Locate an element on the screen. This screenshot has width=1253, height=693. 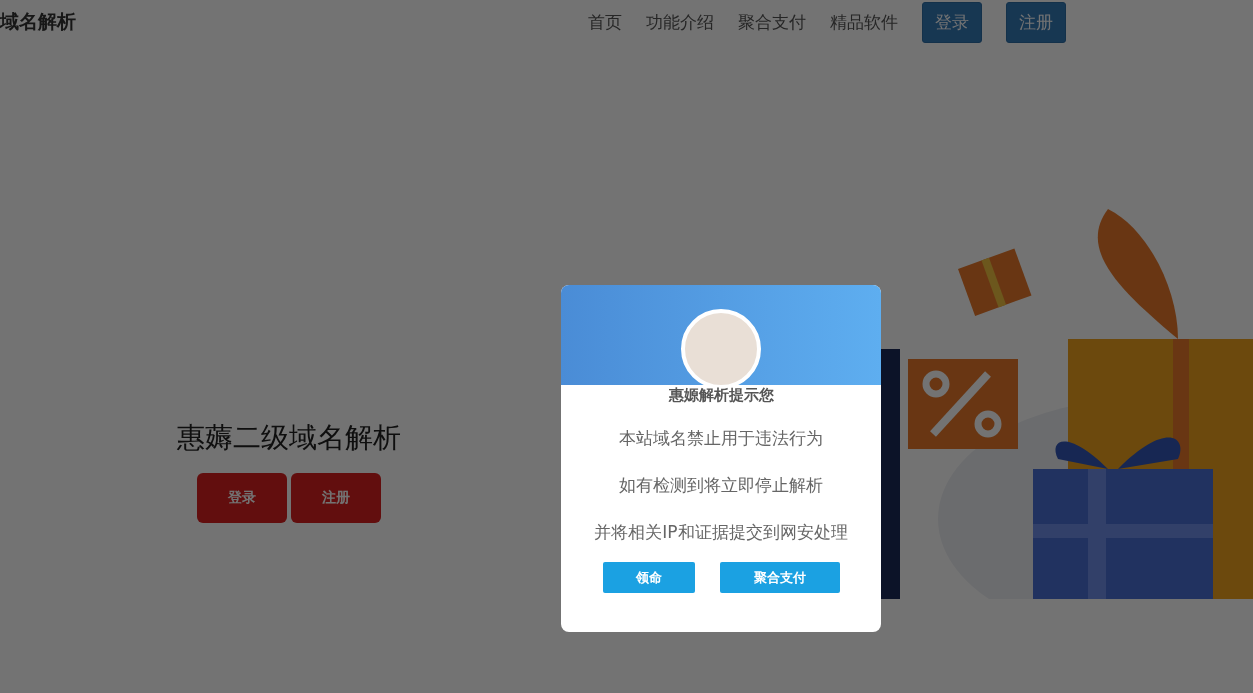
nav-link: 精品软件 is located at coordinates (864, 22).